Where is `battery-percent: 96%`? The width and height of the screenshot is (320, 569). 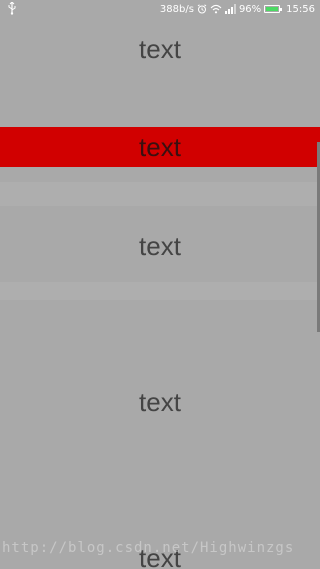
battery-percent: 96% is located at coordinates (250, 9).